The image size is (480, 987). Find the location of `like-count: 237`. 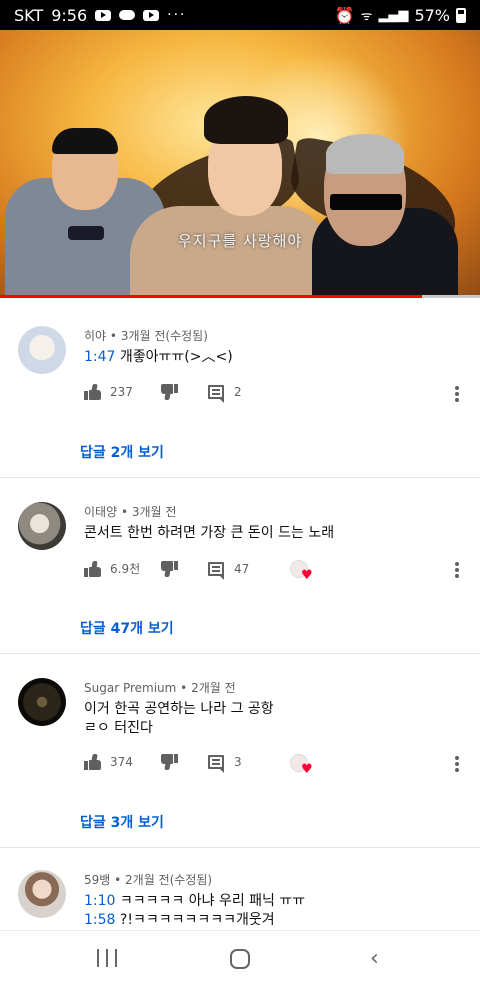

like-count: 237 is located at coordinates (121, 392).